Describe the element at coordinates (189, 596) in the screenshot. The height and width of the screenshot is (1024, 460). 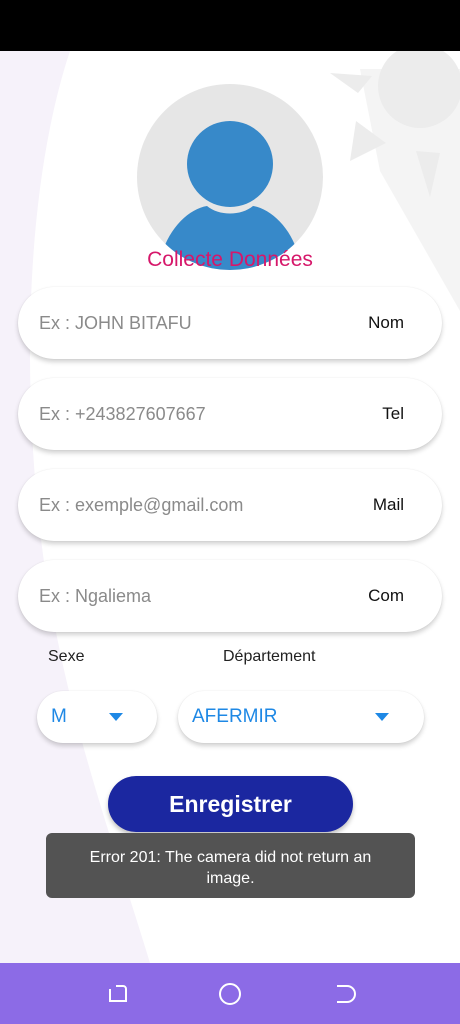
I see `commune-input` at that location.